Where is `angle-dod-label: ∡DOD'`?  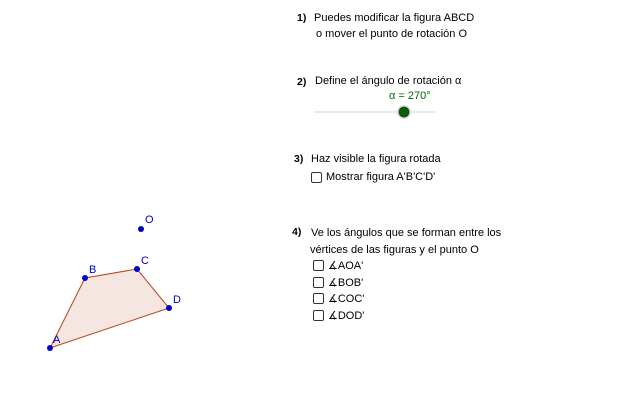
angle-dod-label: ∡DOD' is located at coordinates (346, 316).